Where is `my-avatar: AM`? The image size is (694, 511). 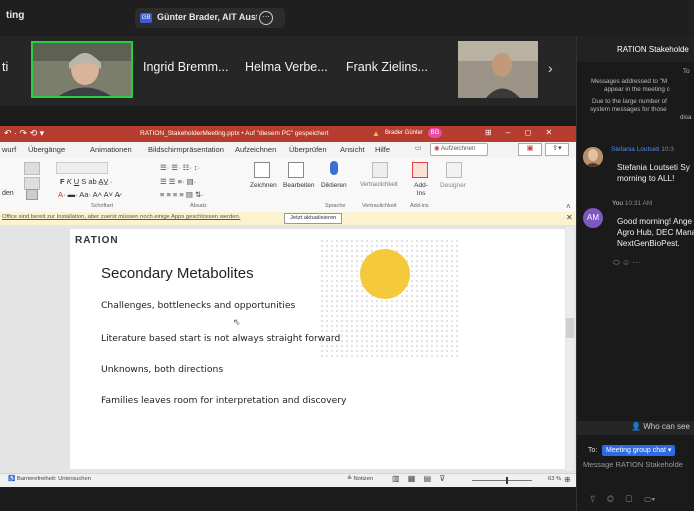 my-avatar: AM is located at coordinates (593, 218).